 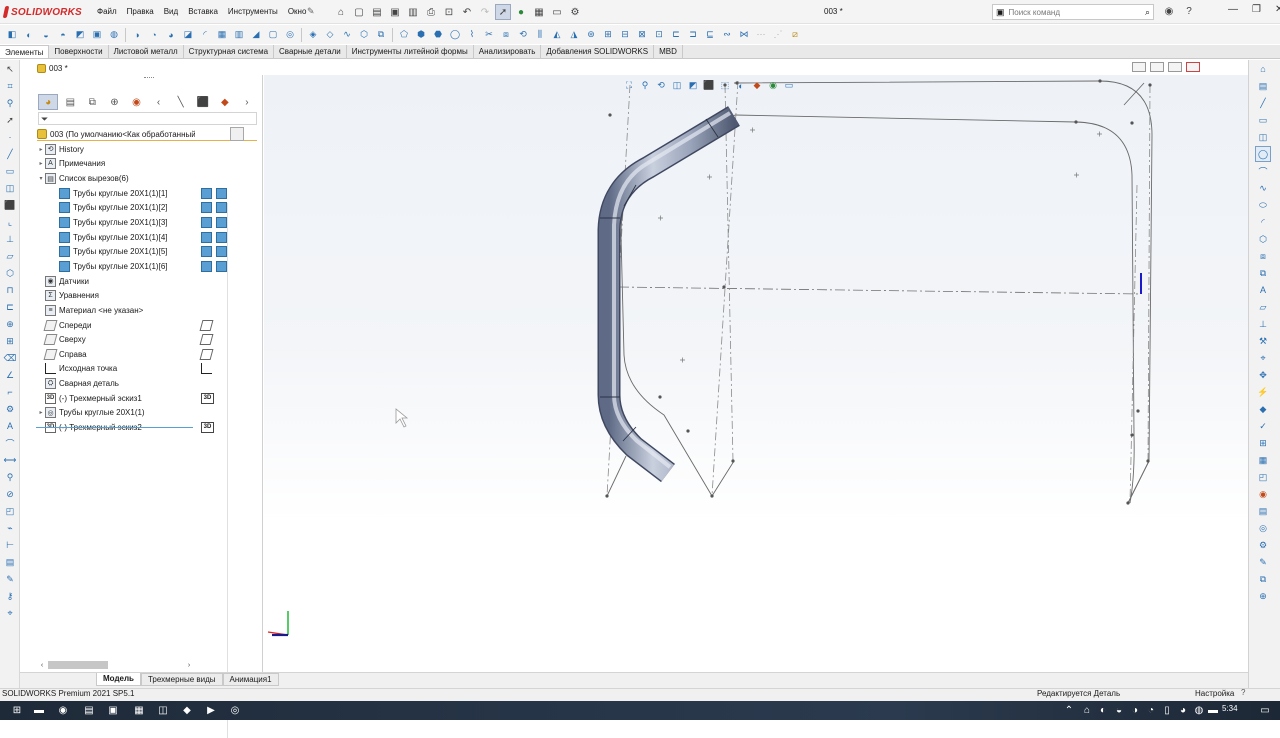 What do you see at coordinates (1263, 273) in the screenshot?
I see `mirror-tool-icon: ⧉` at bounding box center [1263, 273].